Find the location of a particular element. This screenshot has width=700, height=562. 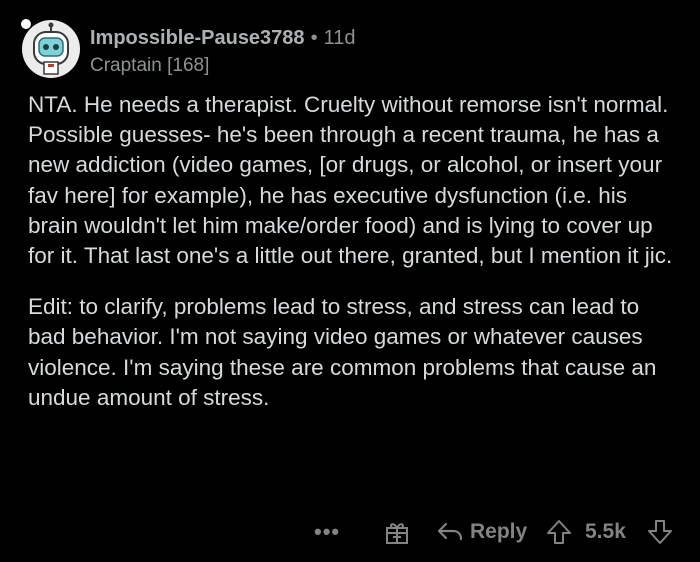

gift-icon is located at coordinates (397, 533).